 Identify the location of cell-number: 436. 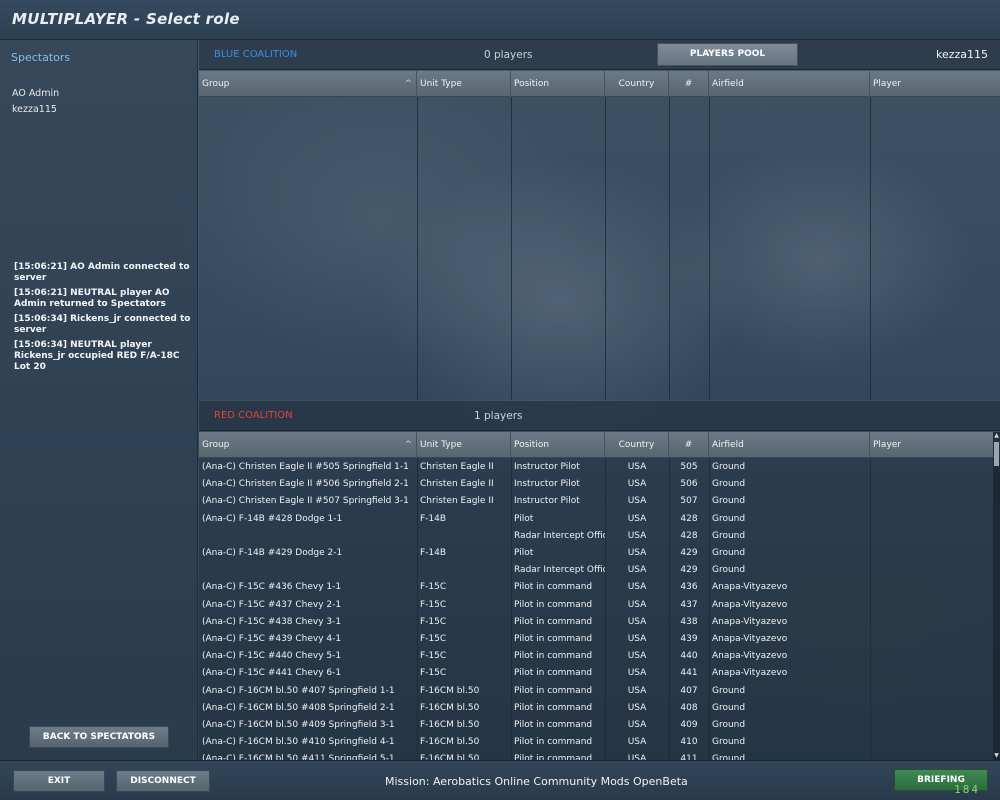
(689, 587).